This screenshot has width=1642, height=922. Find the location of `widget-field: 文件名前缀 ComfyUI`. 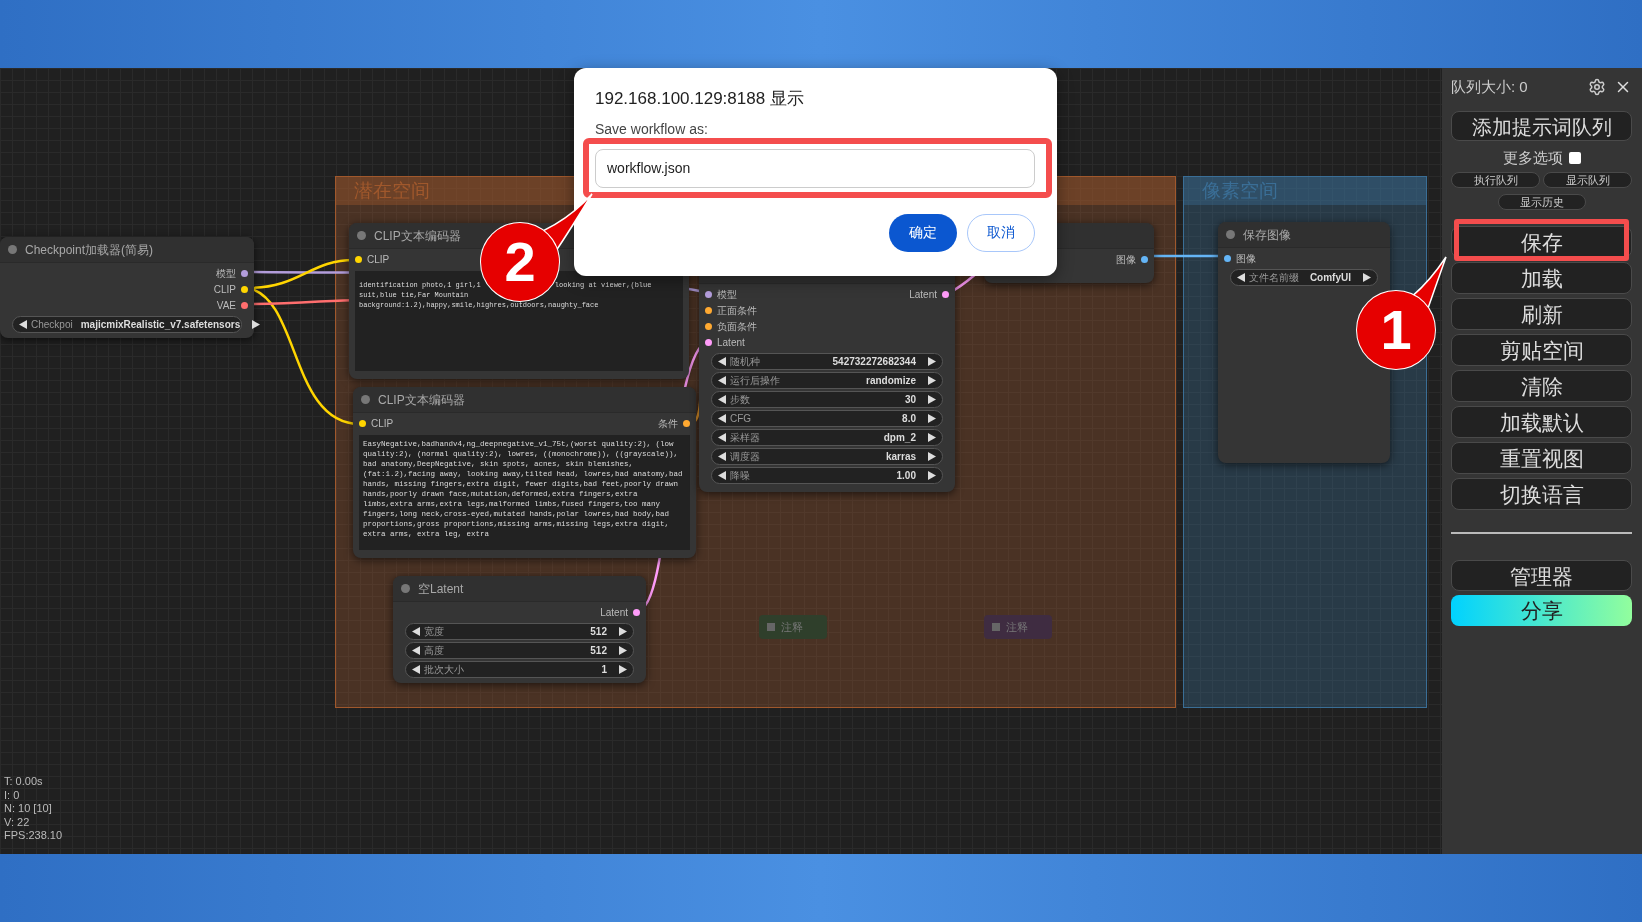

widget-field: 文件名前缀 ComfyUI is located at coordinates (1304, 277).